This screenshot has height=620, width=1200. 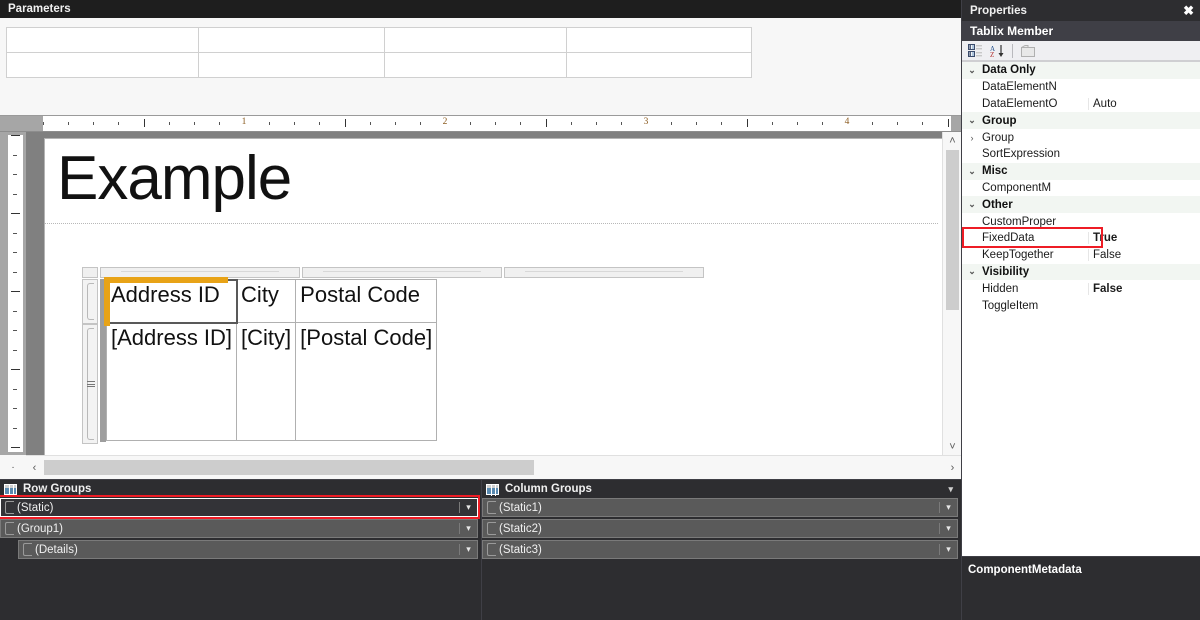 I want to click on row-groups-list: (Static) ▾ (Group1) ▾ (Details) ▾, so click(x=240, y=559).